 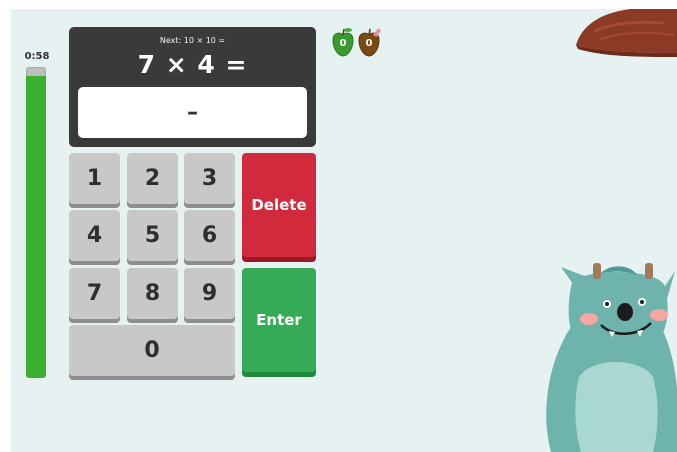 I want to click on key-1-button: 1, so click(x=94, y=178).